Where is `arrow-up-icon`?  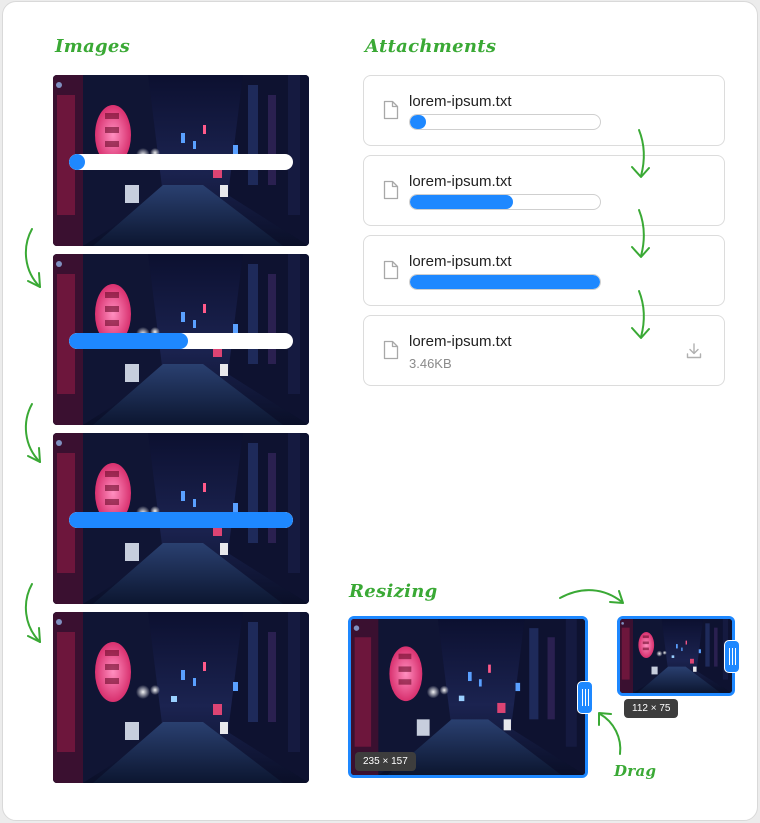
arrow-up-icon is located at coordinates (610, 733).